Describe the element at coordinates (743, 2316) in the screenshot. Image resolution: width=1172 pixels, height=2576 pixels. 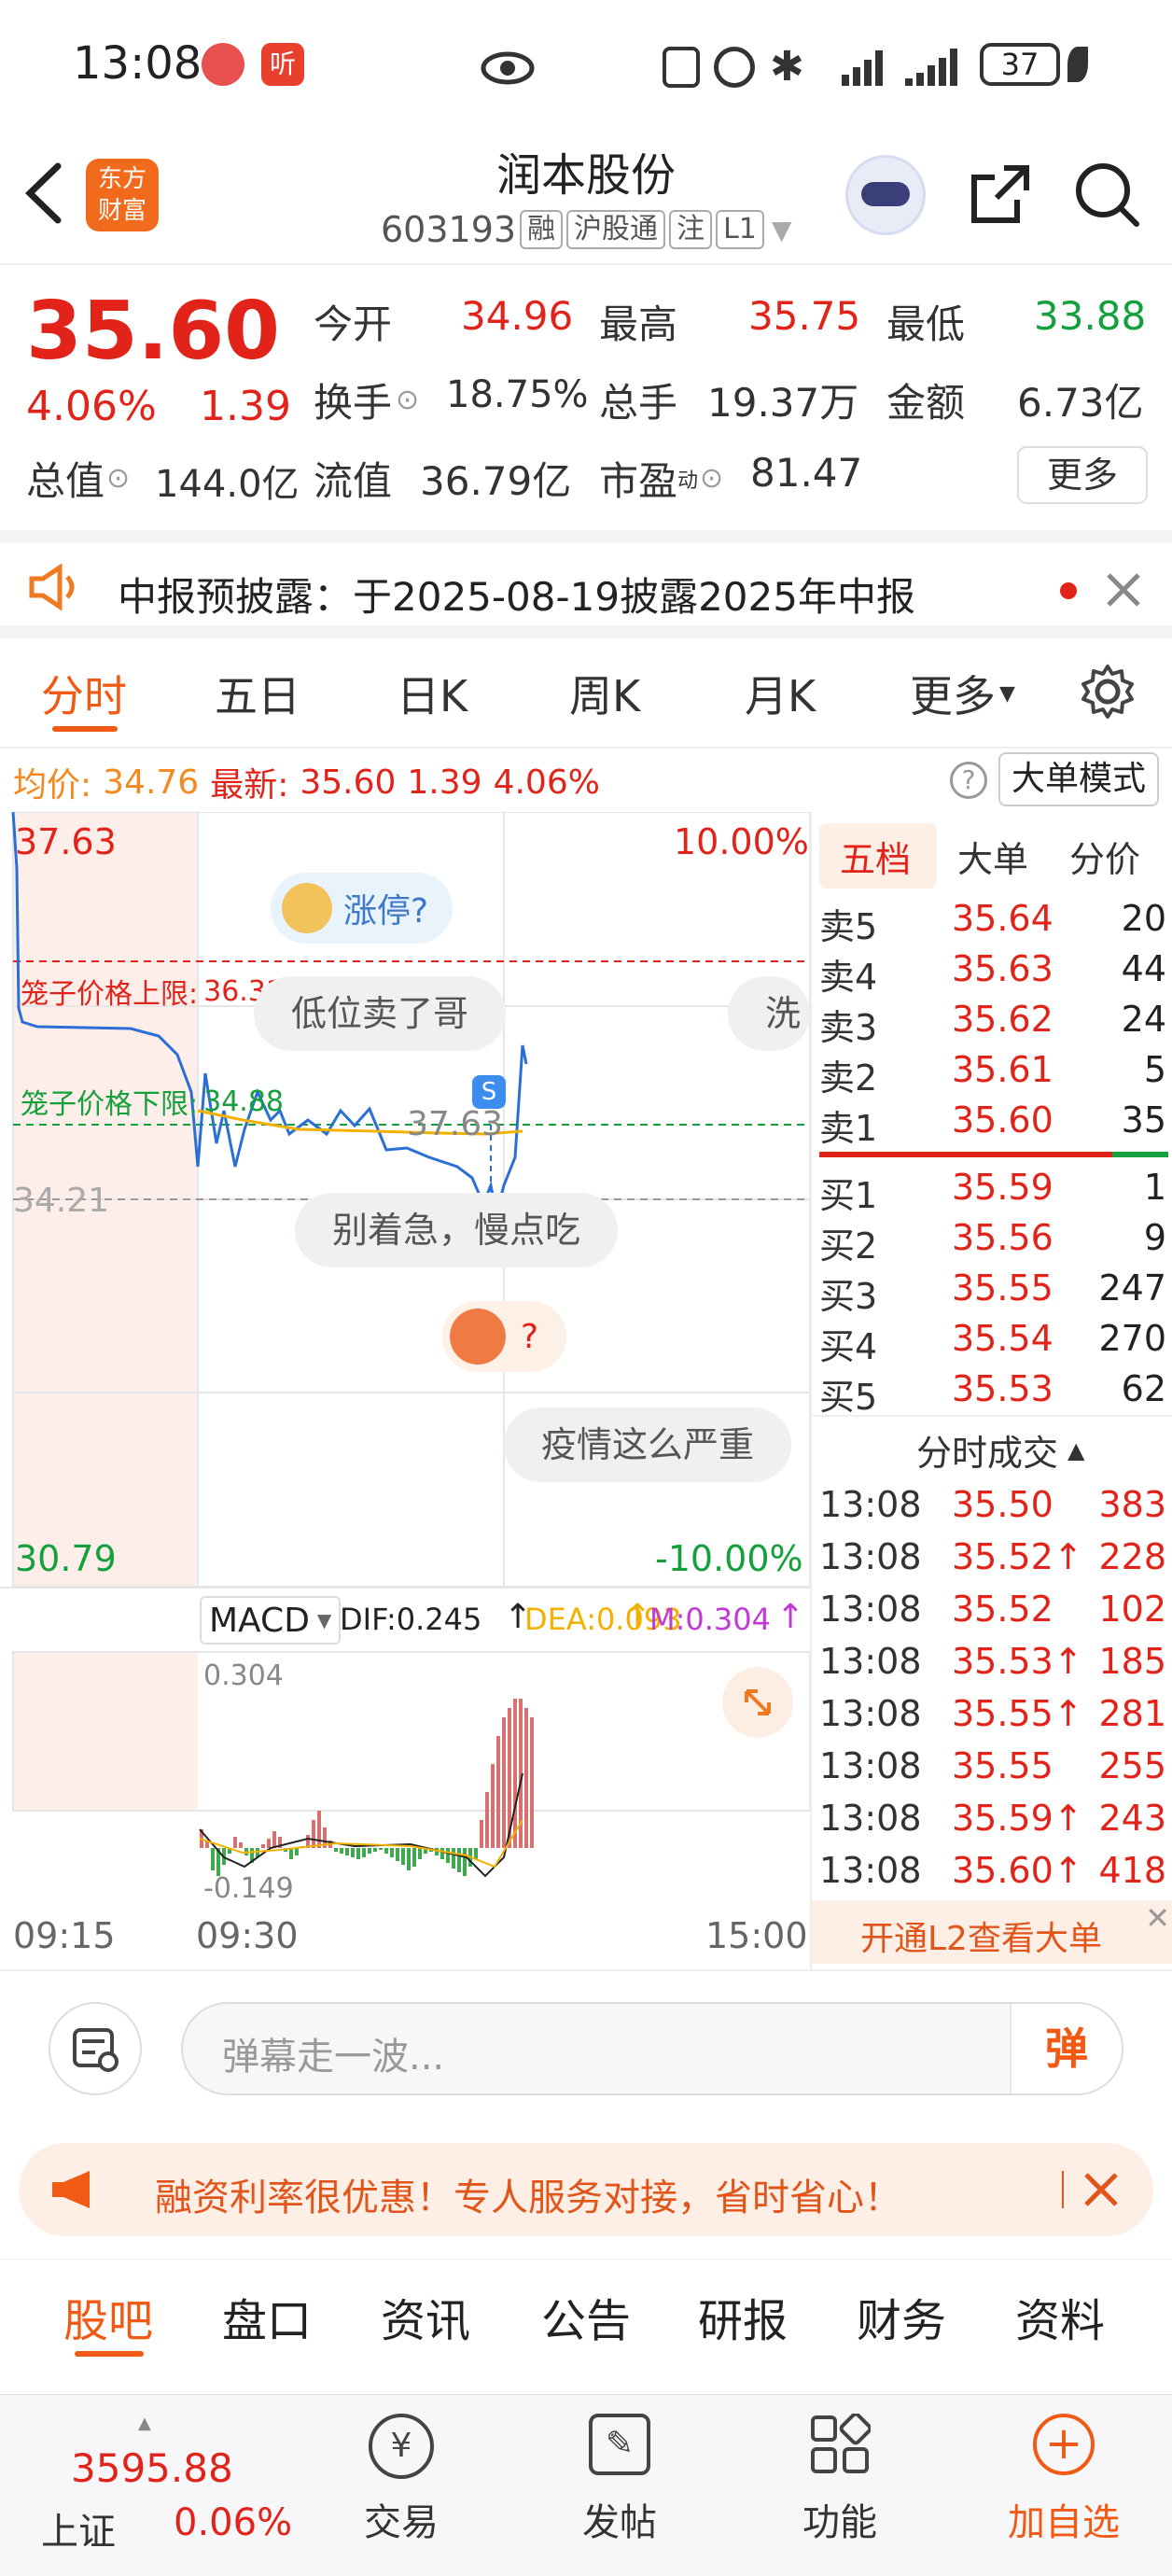
I see `tab-research: 研报` at that location.